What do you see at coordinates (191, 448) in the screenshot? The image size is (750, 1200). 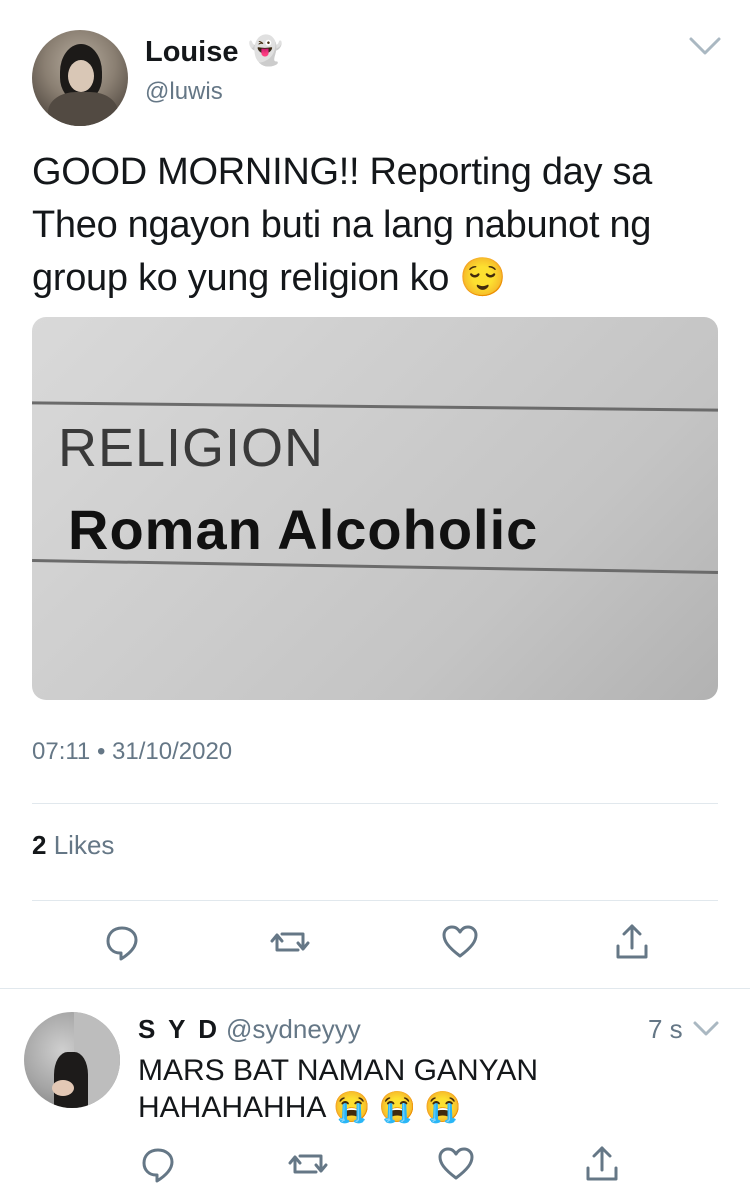 I see `media-label-text: RELIGION` at bounding box center [191, 448].